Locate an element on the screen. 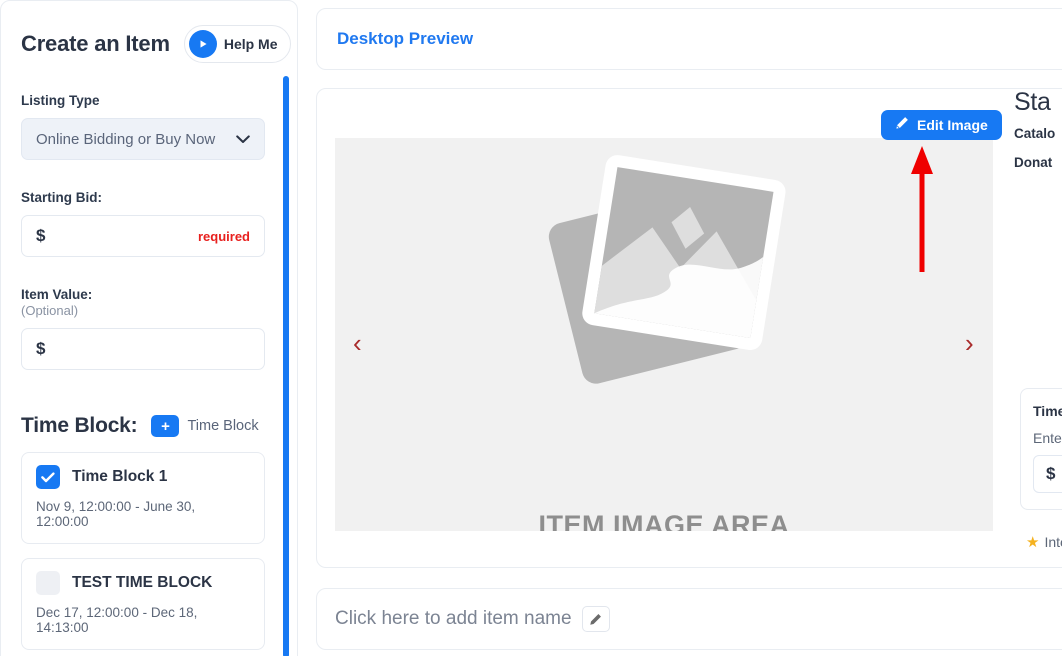  page-title: Create an Item is located at coordinates (95, 43).